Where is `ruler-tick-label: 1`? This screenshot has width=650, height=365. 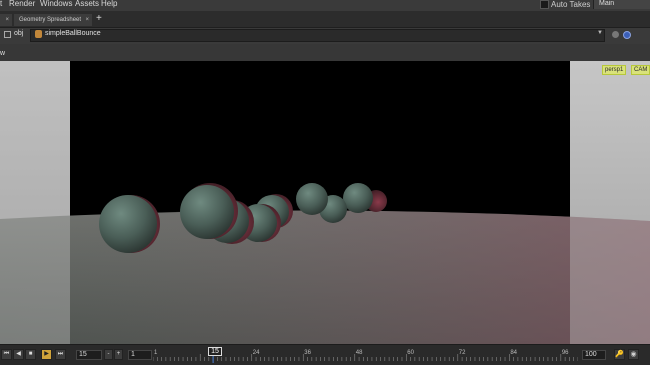 ruler-tick-label: 1 is located at coordinates (156, 353).